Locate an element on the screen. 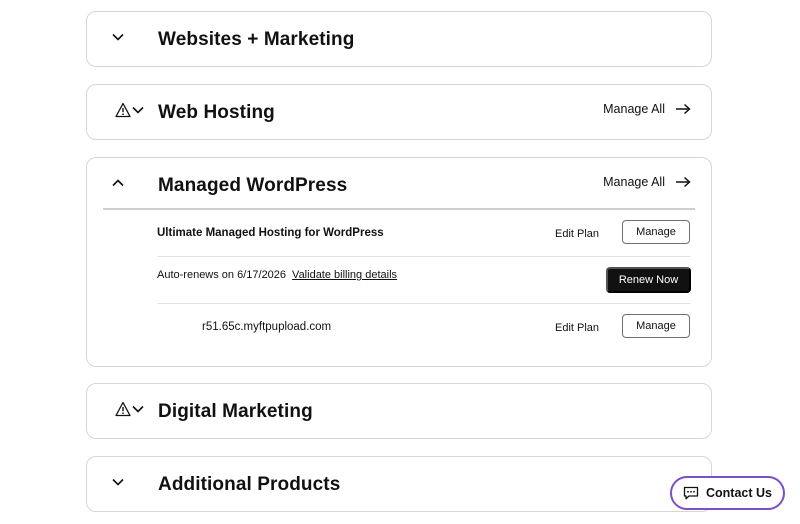 This screenshot has width=800, height=524. section-header: Web Hosting Manage All is located at coordinates (399, 112).